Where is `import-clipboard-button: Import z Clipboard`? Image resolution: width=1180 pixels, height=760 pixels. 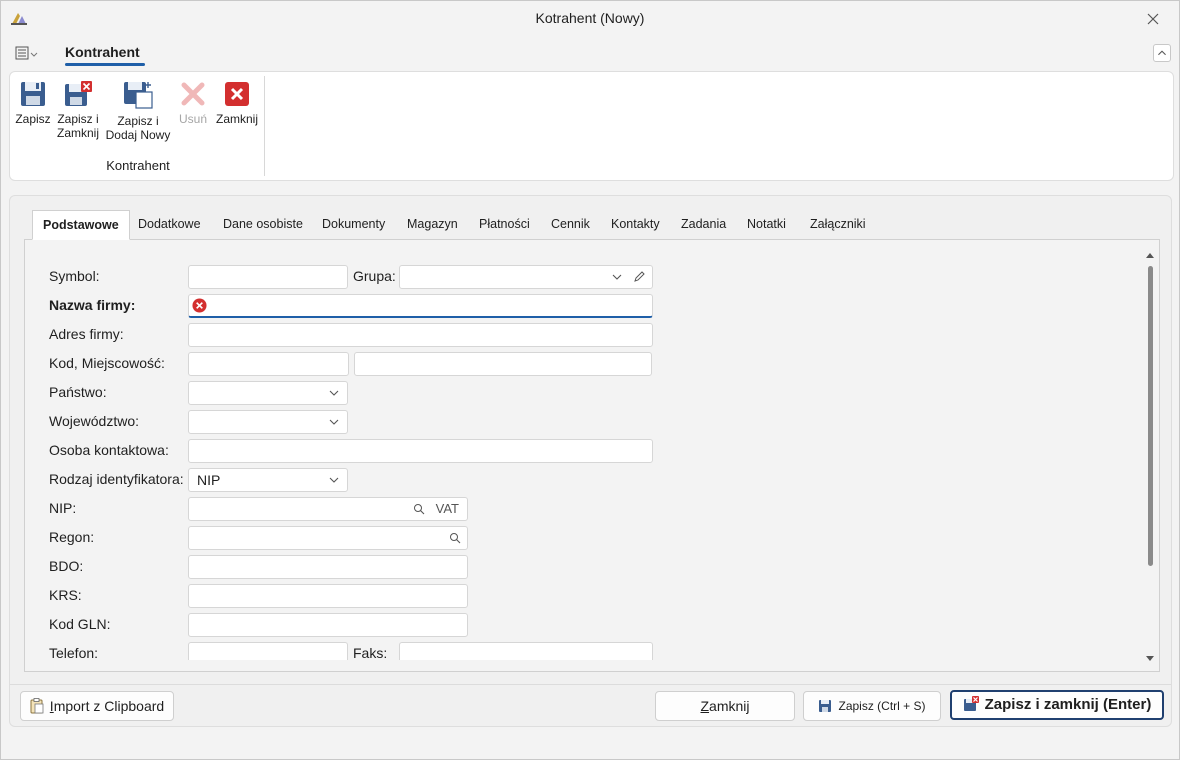
import-clipboard-button: Import z Clipboard is located at coordinates (97, 706).